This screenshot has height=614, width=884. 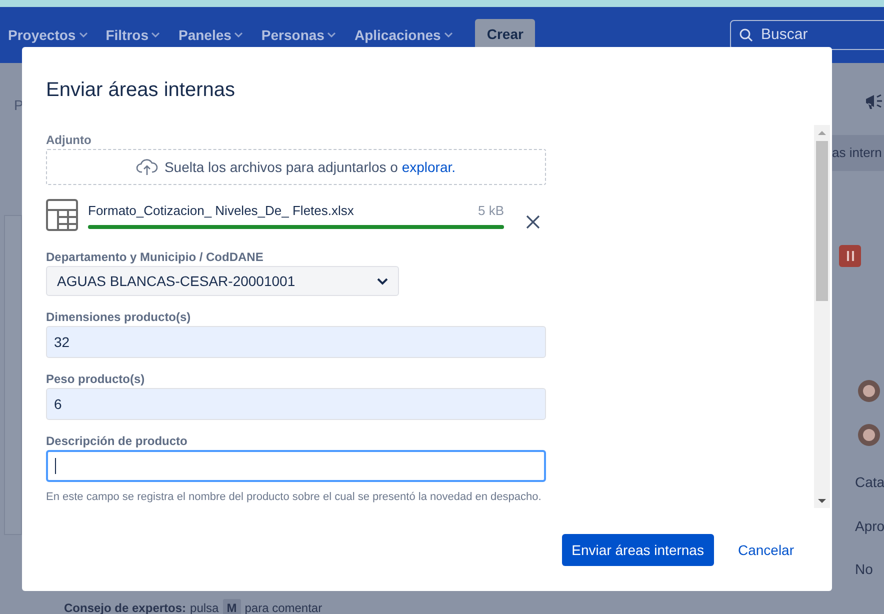 I want to click on nav-menu-item: Aplicaciones, so click(x=403, y=35).